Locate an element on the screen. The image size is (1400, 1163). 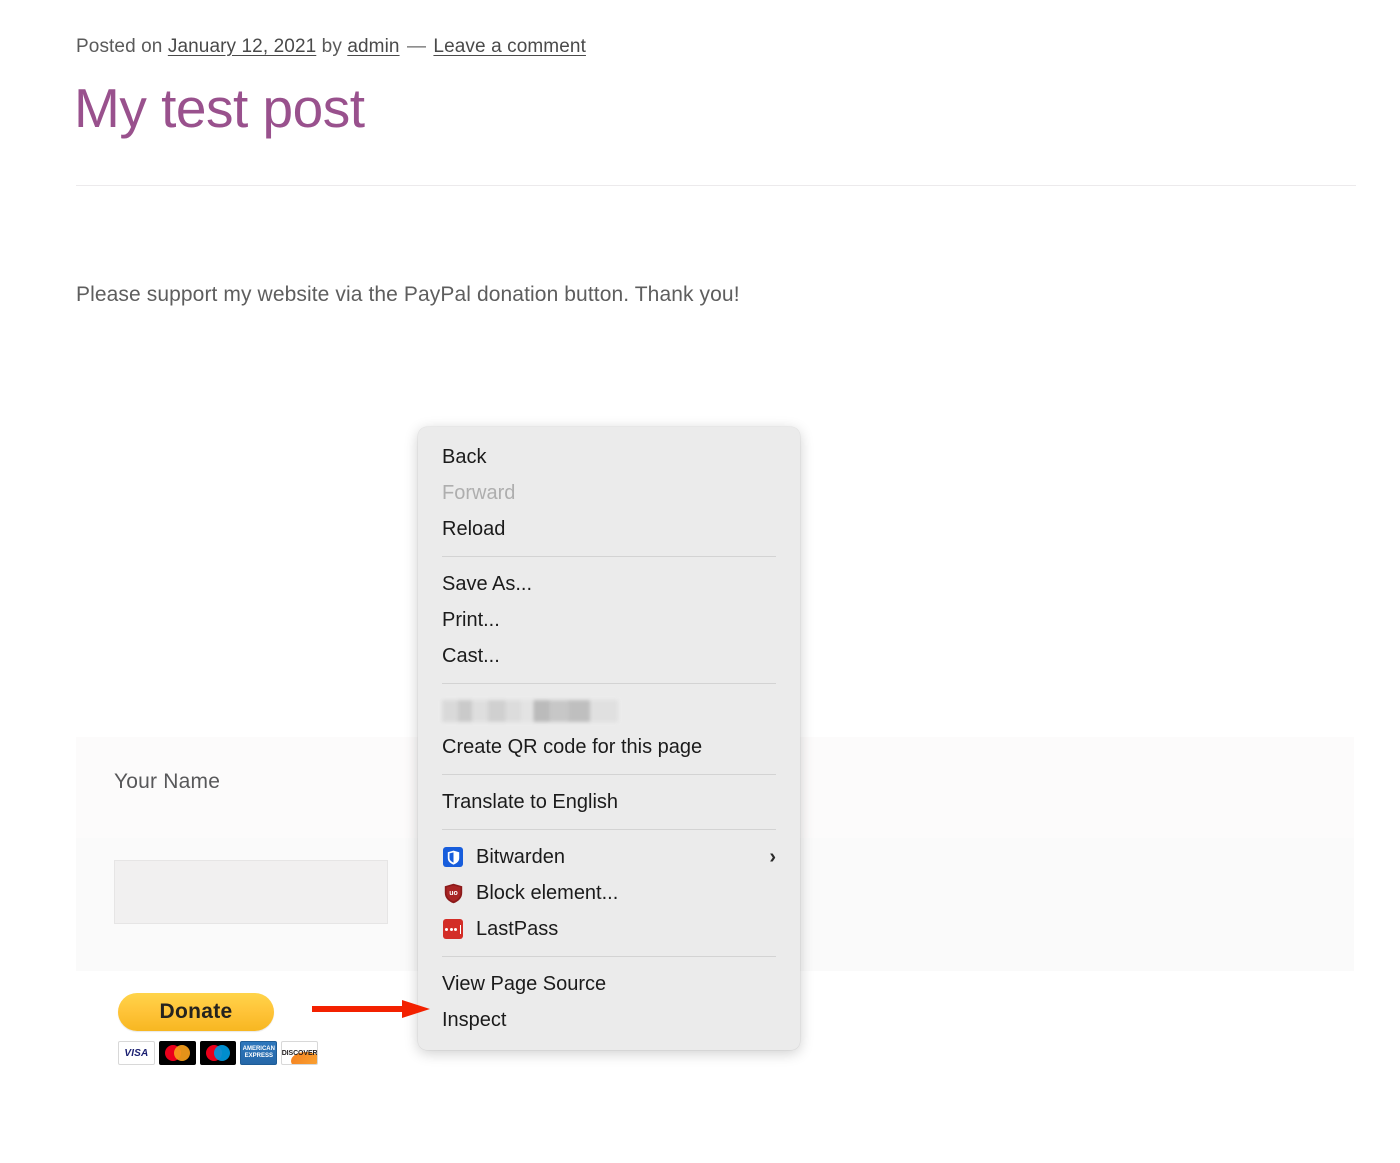
chevron-right-icon: › is located at coordinates (772, 857).